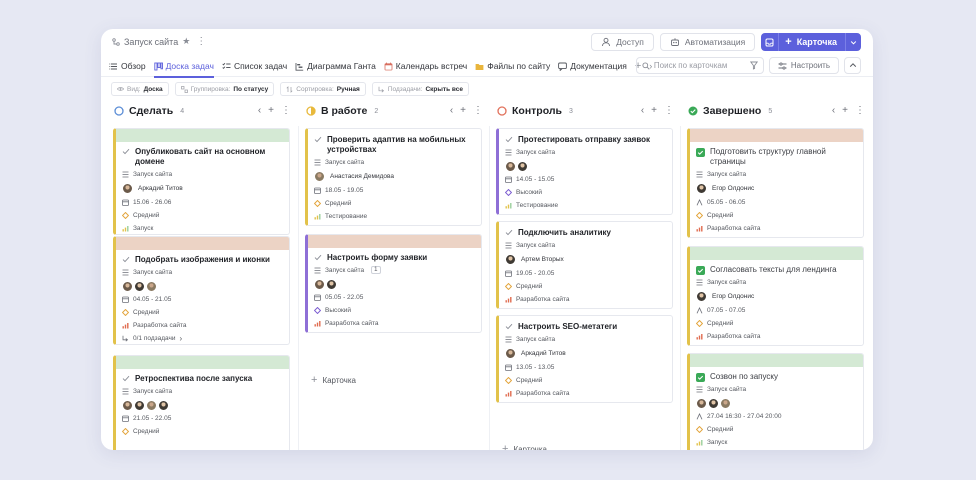  I want to click on add-card-button: + Карточка, so click(812, 42).